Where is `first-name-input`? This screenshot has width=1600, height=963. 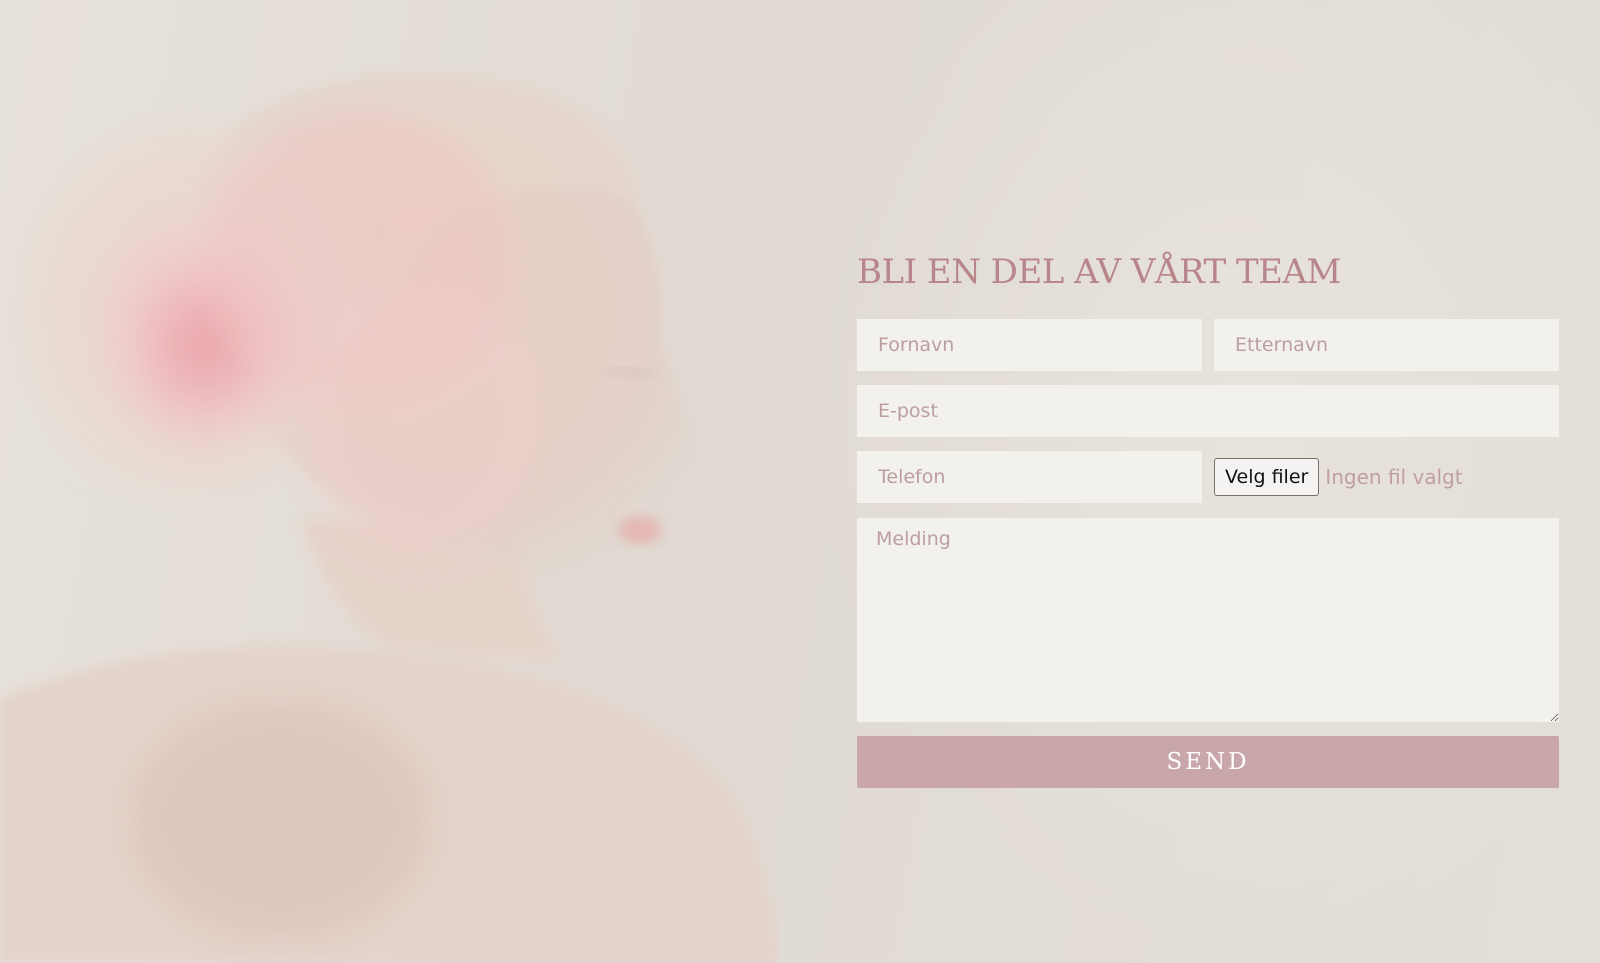 first-name-input is located at coordinates (1029, 345).